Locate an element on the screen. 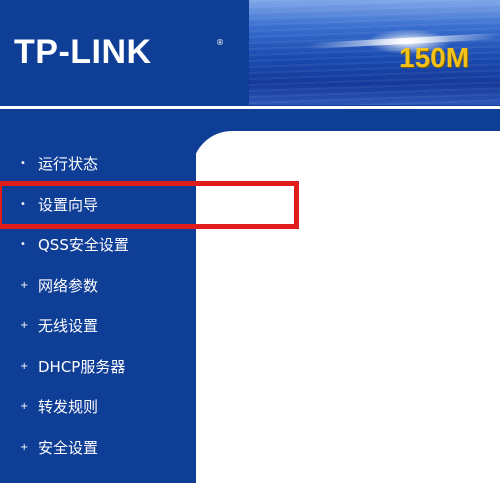  sidebar-item-dhcp: + DHCP服务器 is located at coordinates (95, 368).